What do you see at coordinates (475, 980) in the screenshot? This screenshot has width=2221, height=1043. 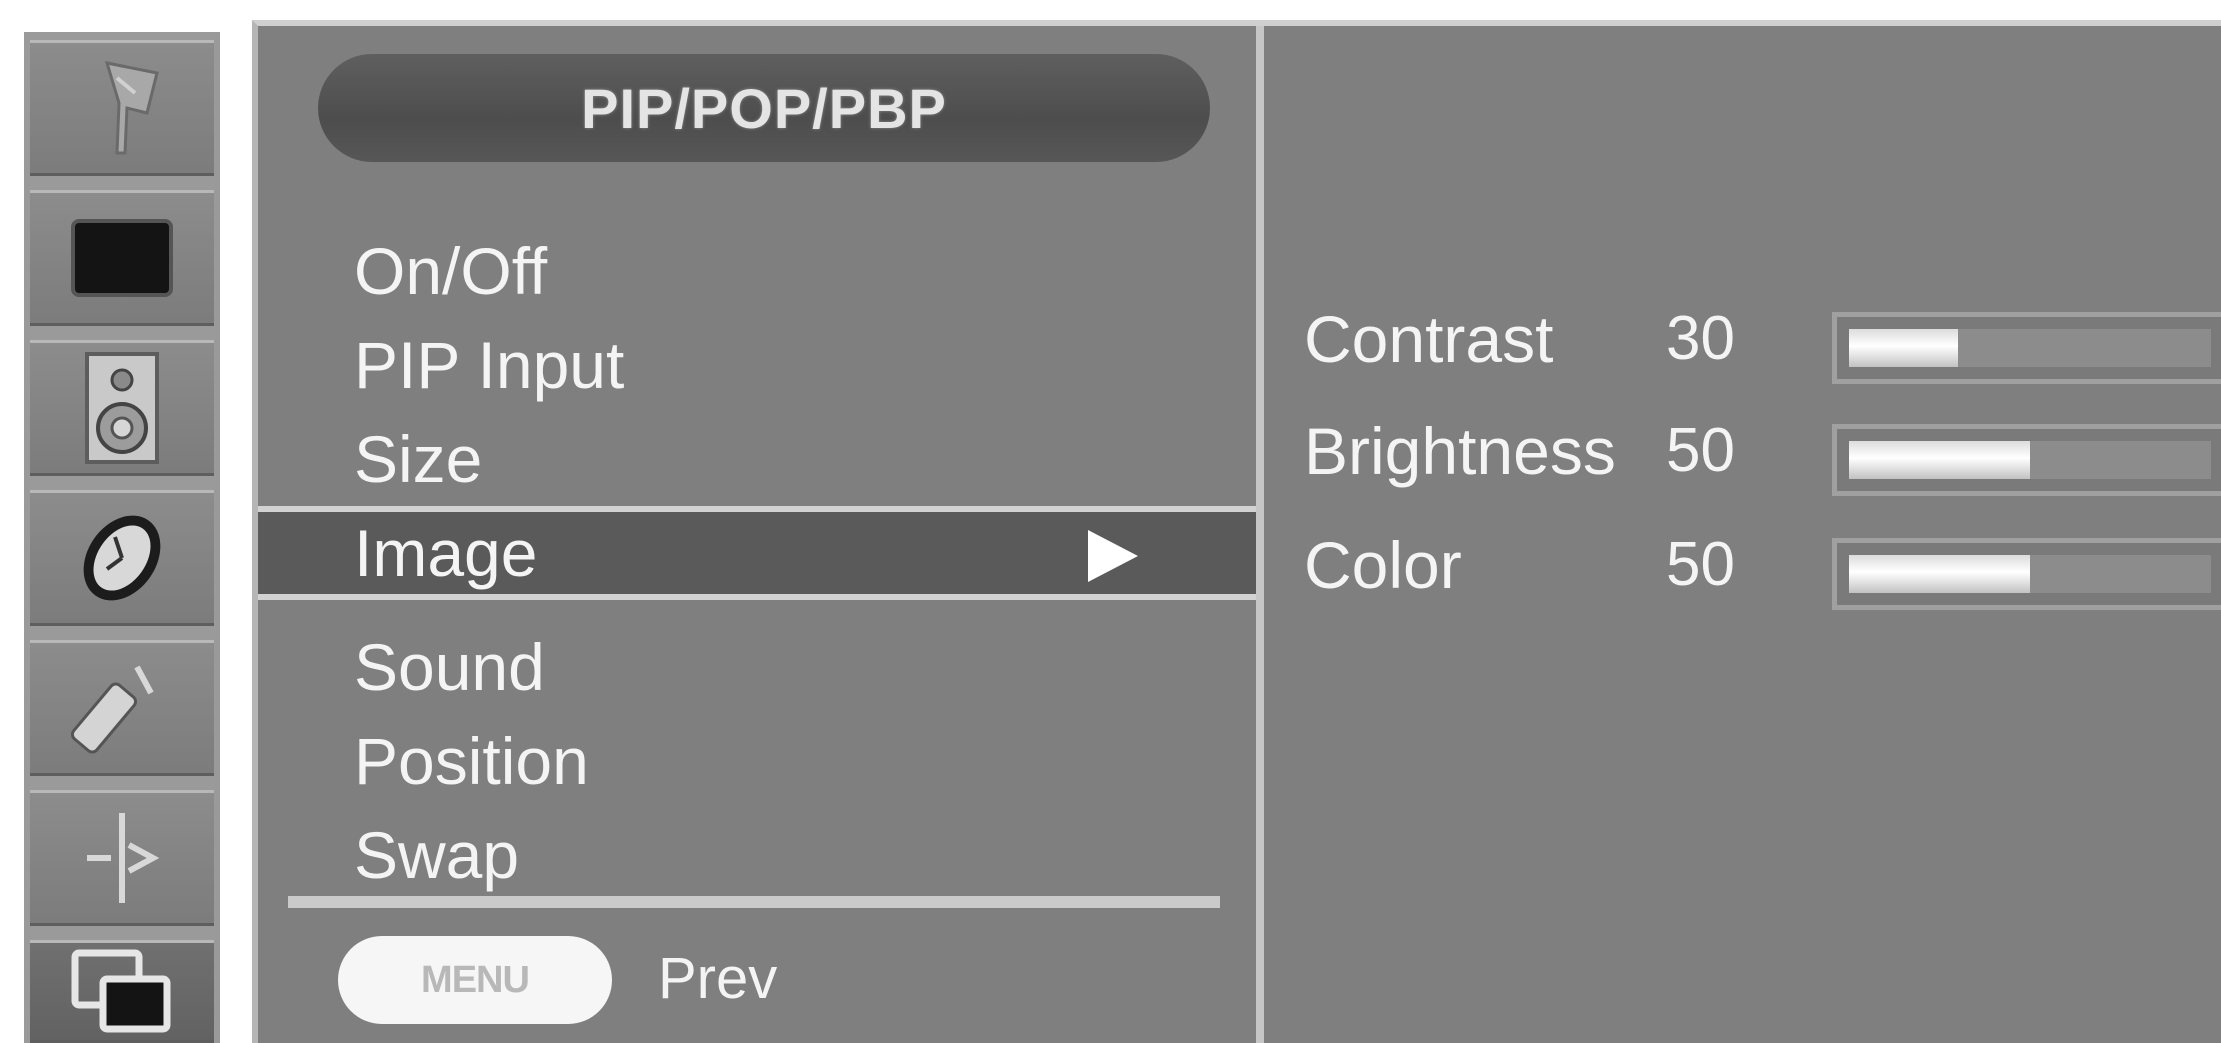 I see `menu-button: MENU` at bounding box center [475, 980].